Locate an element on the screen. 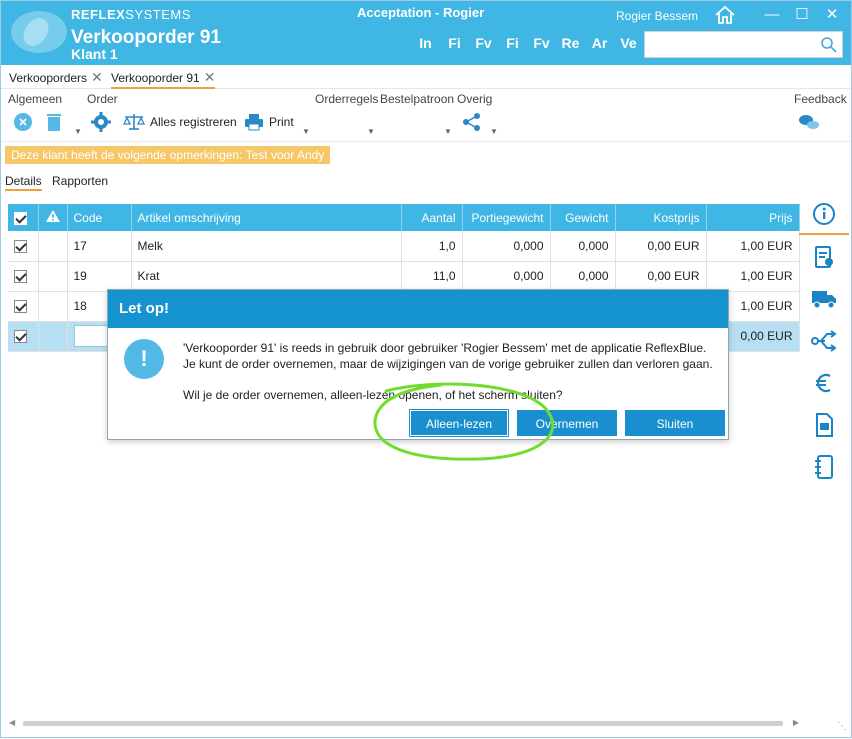 This screenshot has width=852, height=739. nav-re: Re is located at coordinates (570, 43).